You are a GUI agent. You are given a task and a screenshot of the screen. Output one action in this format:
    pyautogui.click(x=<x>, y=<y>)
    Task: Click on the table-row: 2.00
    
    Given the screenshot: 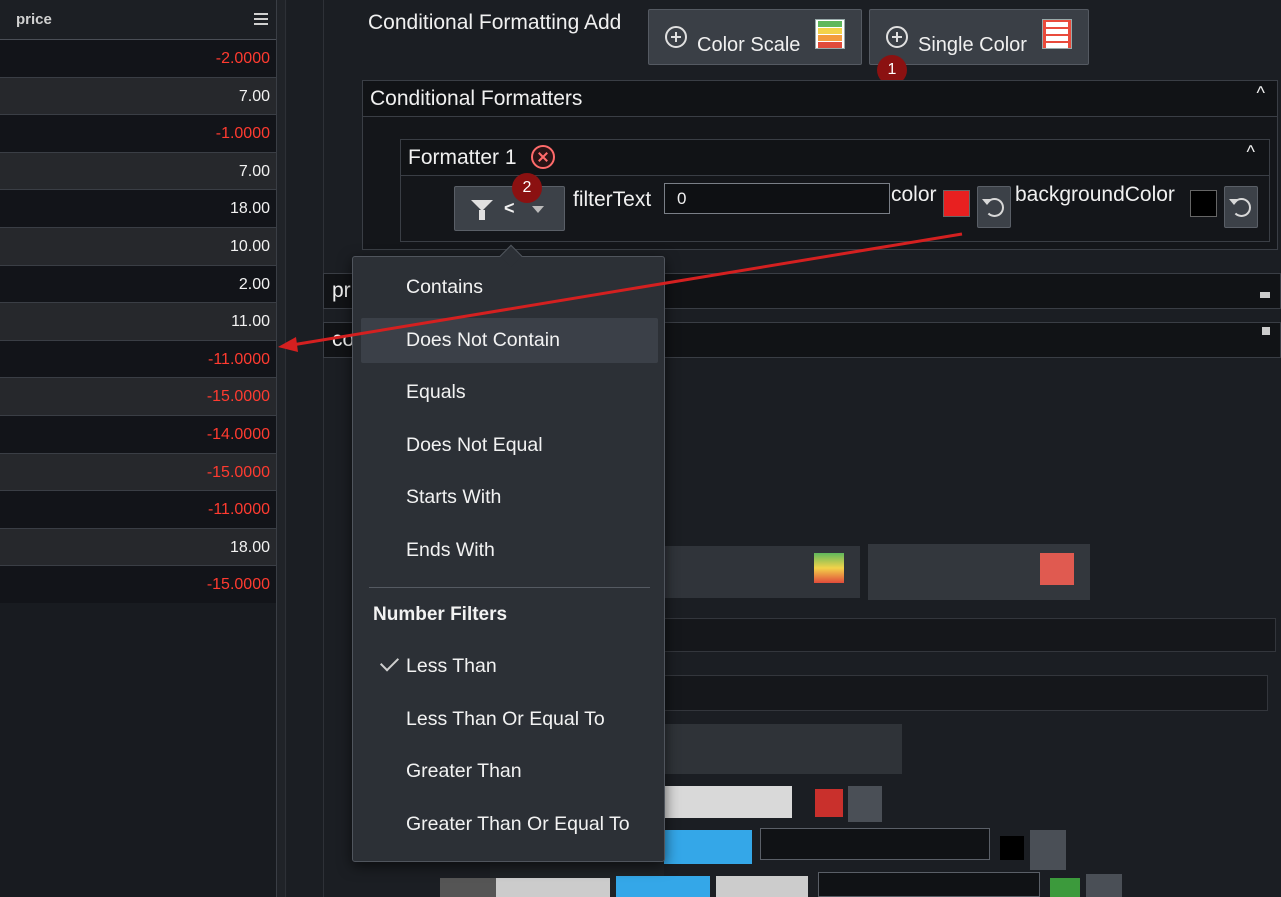 What is the action you would take?
    pyautogui.click(x=138, y=284)
    